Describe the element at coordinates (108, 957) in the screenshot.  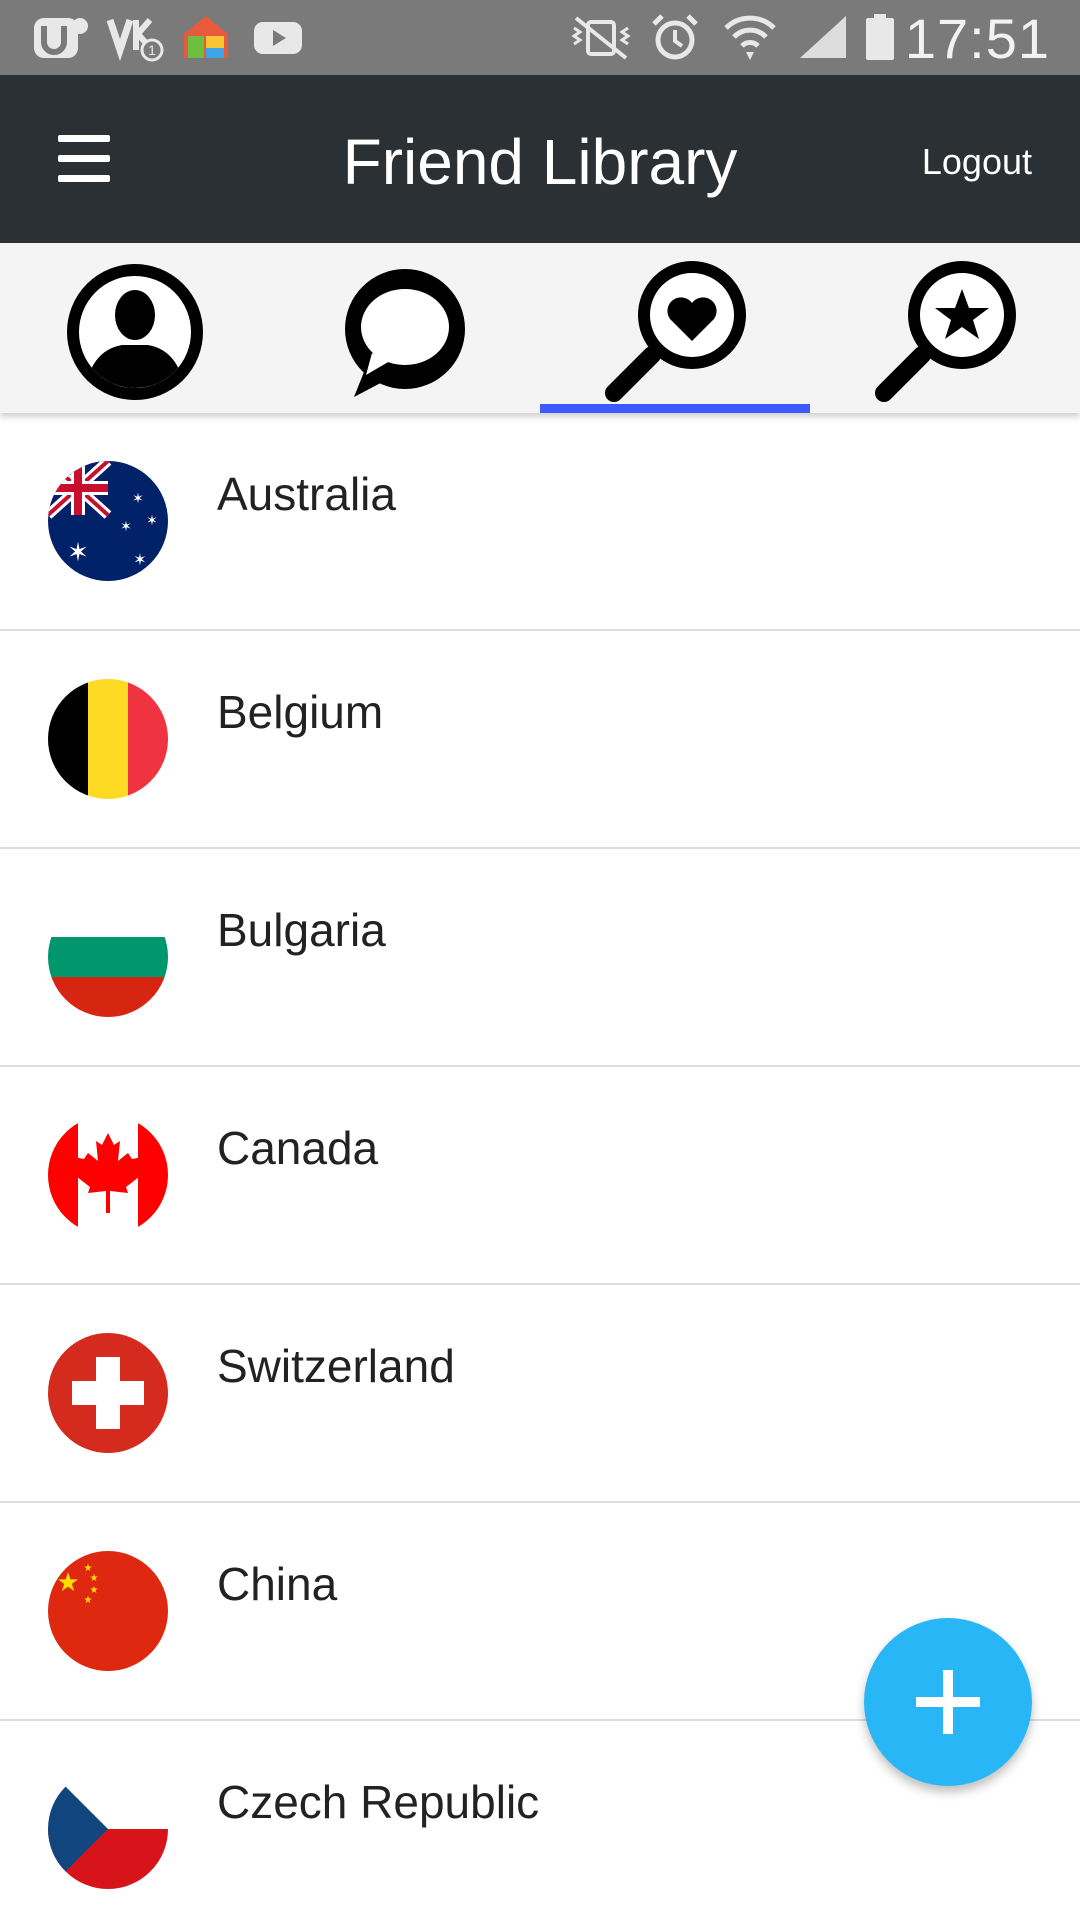
I see `bulgaria-flag-icon` at that location.